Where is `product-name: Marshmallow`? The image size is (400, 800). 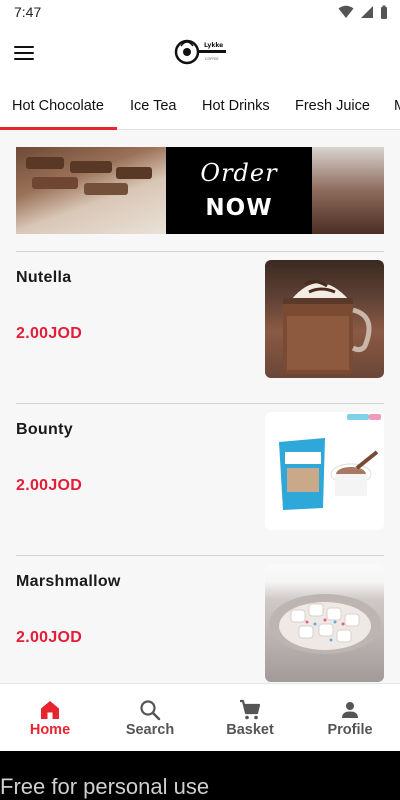 product-name: Marshmallow is located at coordinates (68, 581).